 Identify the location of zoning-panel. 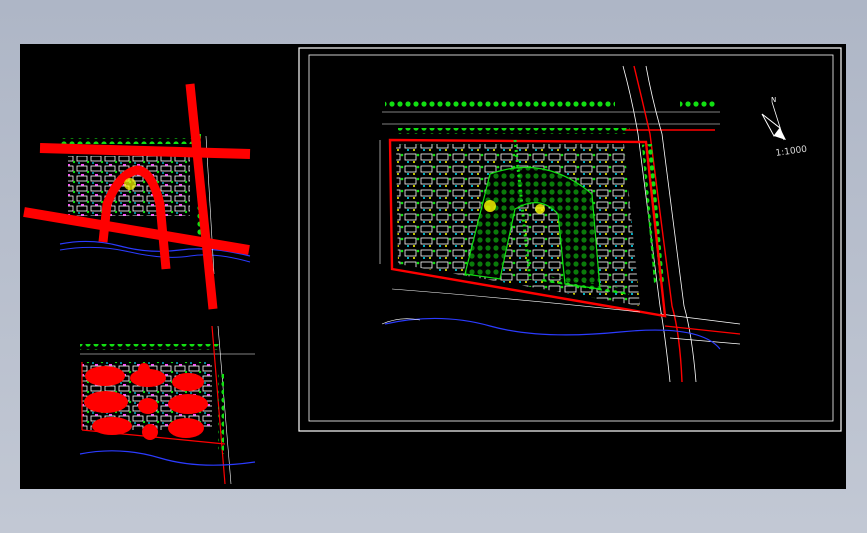
(167, 405).